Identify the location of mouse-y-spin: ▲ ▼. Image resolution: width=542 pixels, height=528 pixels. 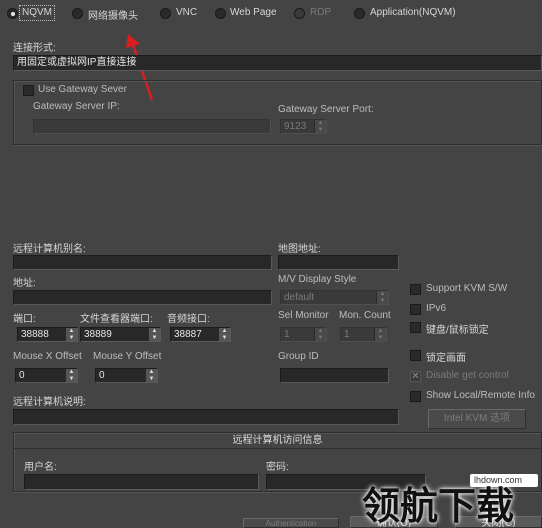
(151, 375).